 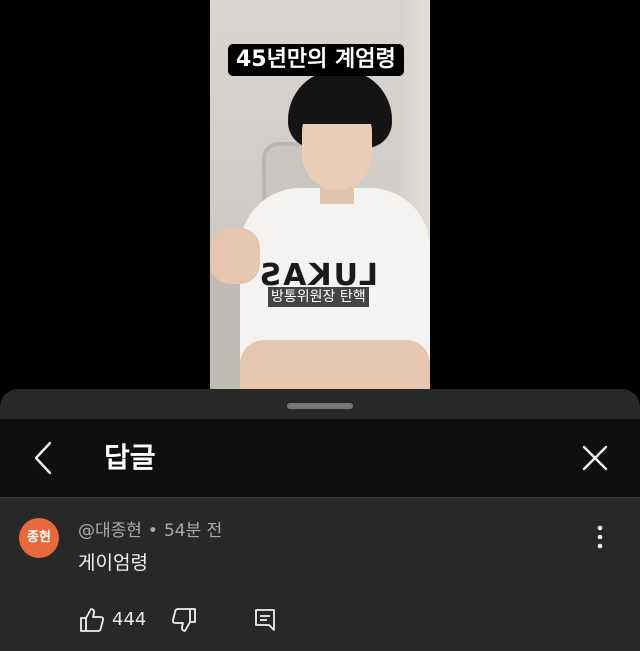 I want to click on comment-actions: 444, so click(x=188, y=620).